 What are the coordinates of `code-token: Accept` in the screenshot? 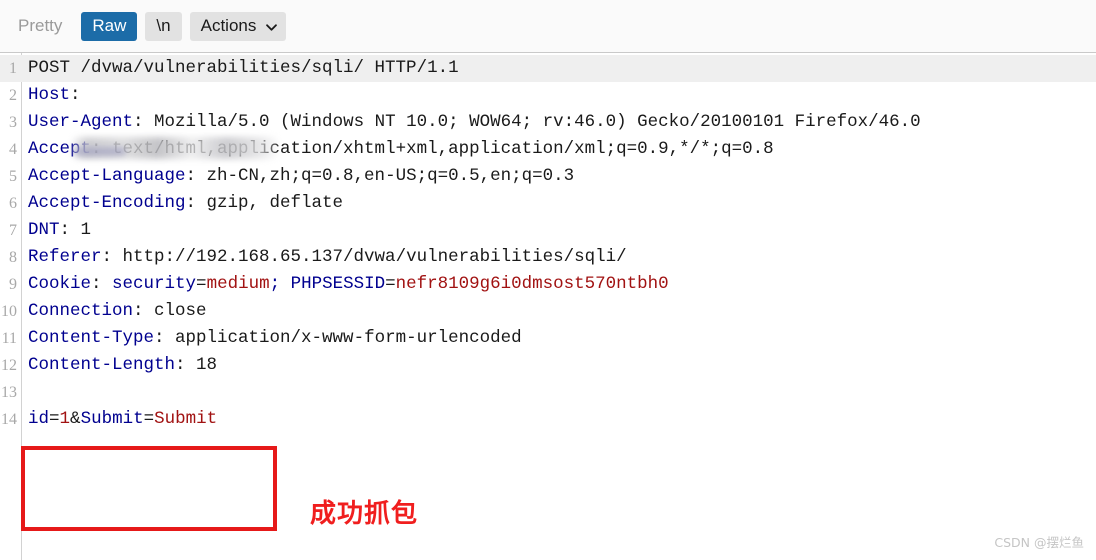 It's located at (60, 149).